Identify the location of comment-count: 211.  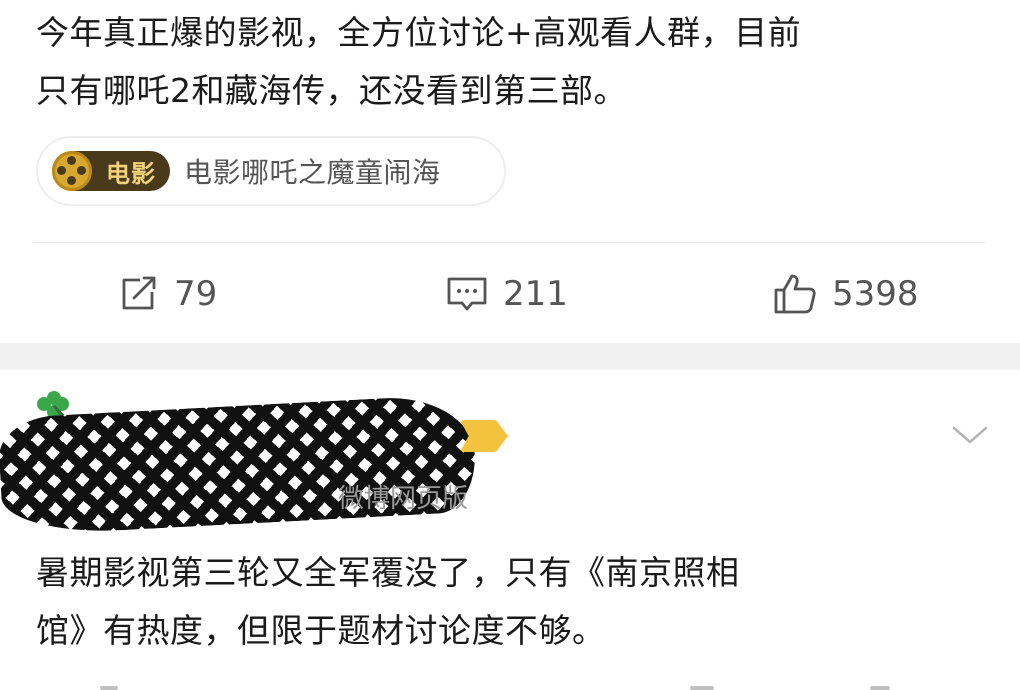
(535, 294).